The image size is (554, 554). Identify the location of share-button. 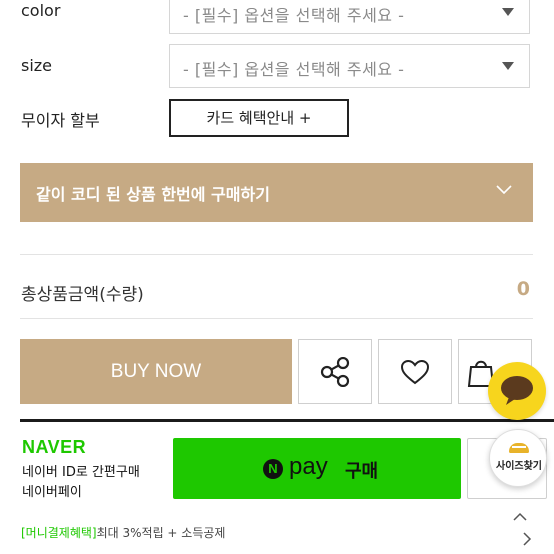
(335, 371).